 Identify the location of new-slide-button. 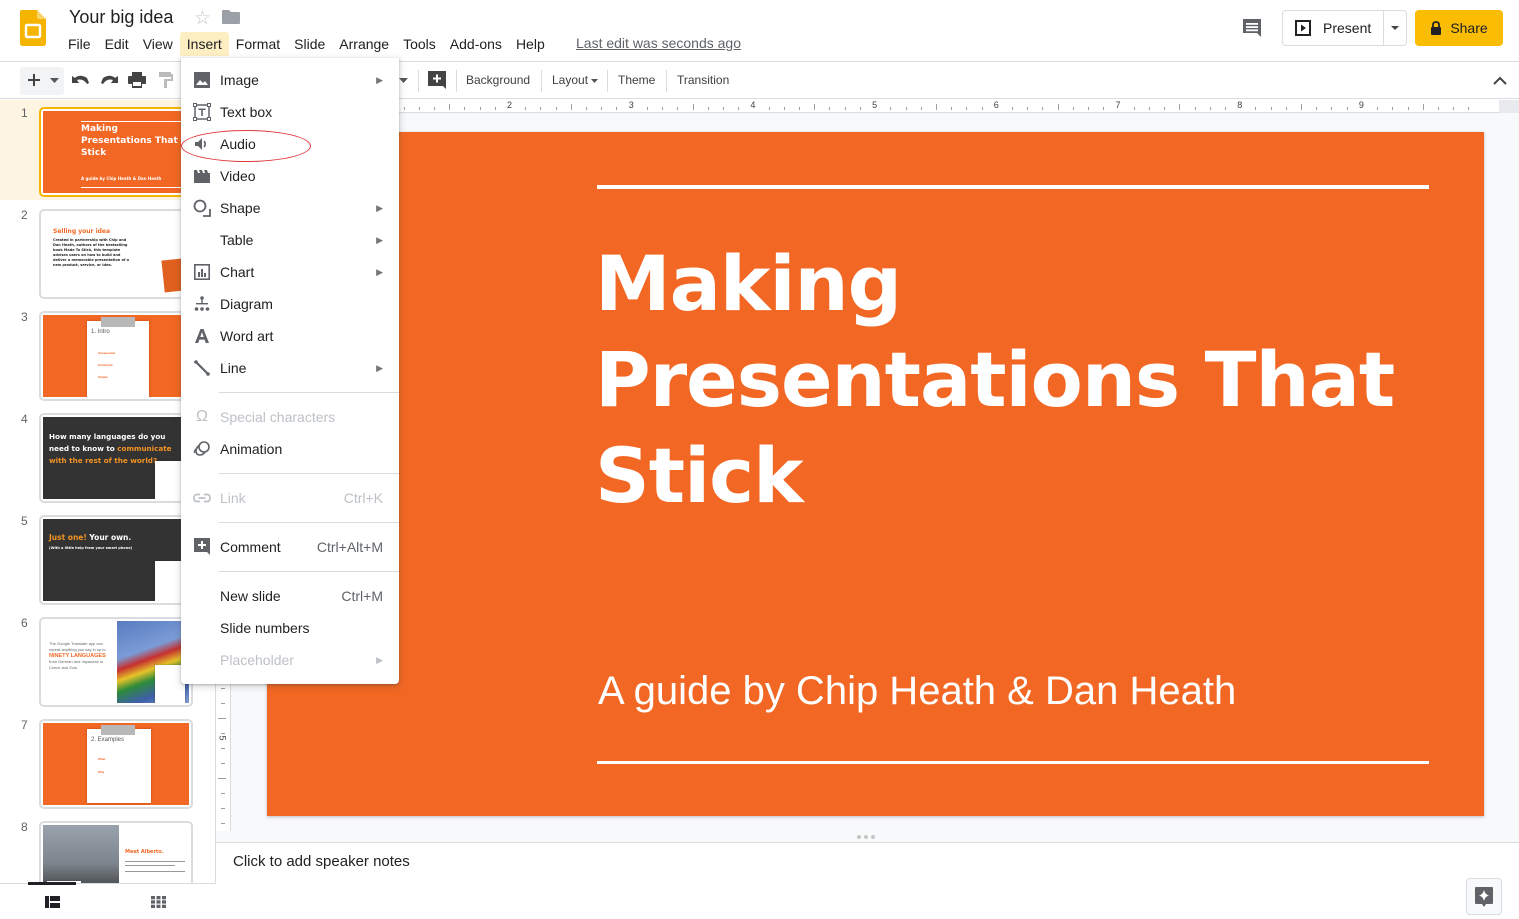
(34, 80).